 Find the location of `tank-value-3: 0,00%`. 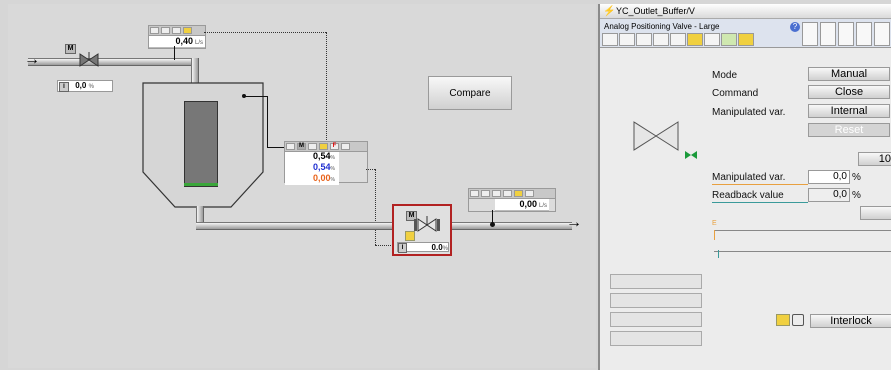

tank-value-3: 0,00% is located at coordinates (324, 178).